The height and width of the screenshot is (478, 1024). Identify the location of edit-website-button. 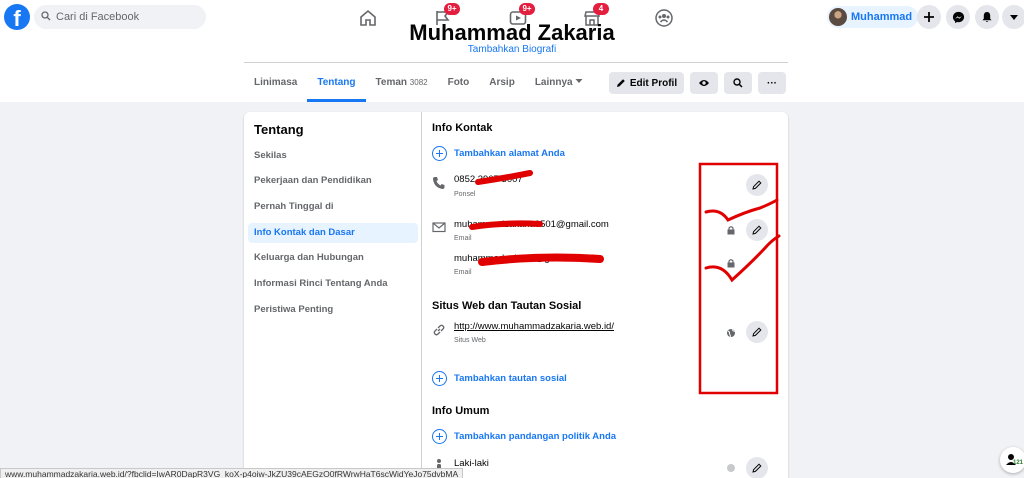
(757, 332).